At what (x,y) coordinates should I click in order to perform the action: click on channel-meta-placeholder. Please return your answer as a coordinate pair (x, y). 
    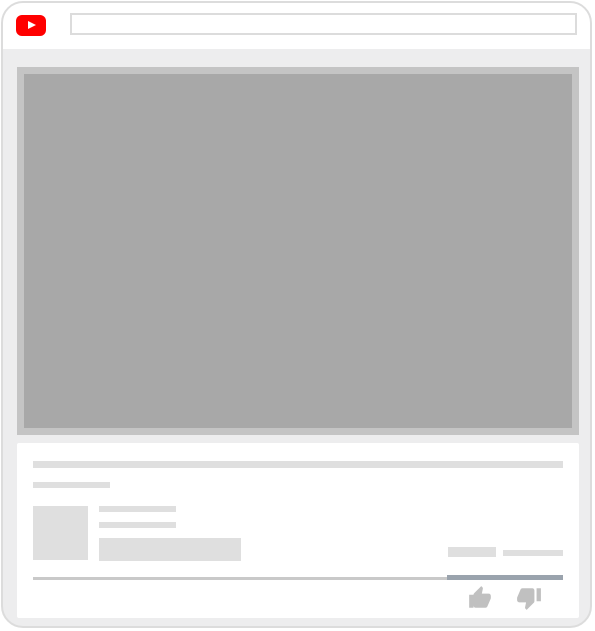
    Looking at the image, I should click on (137, 525).